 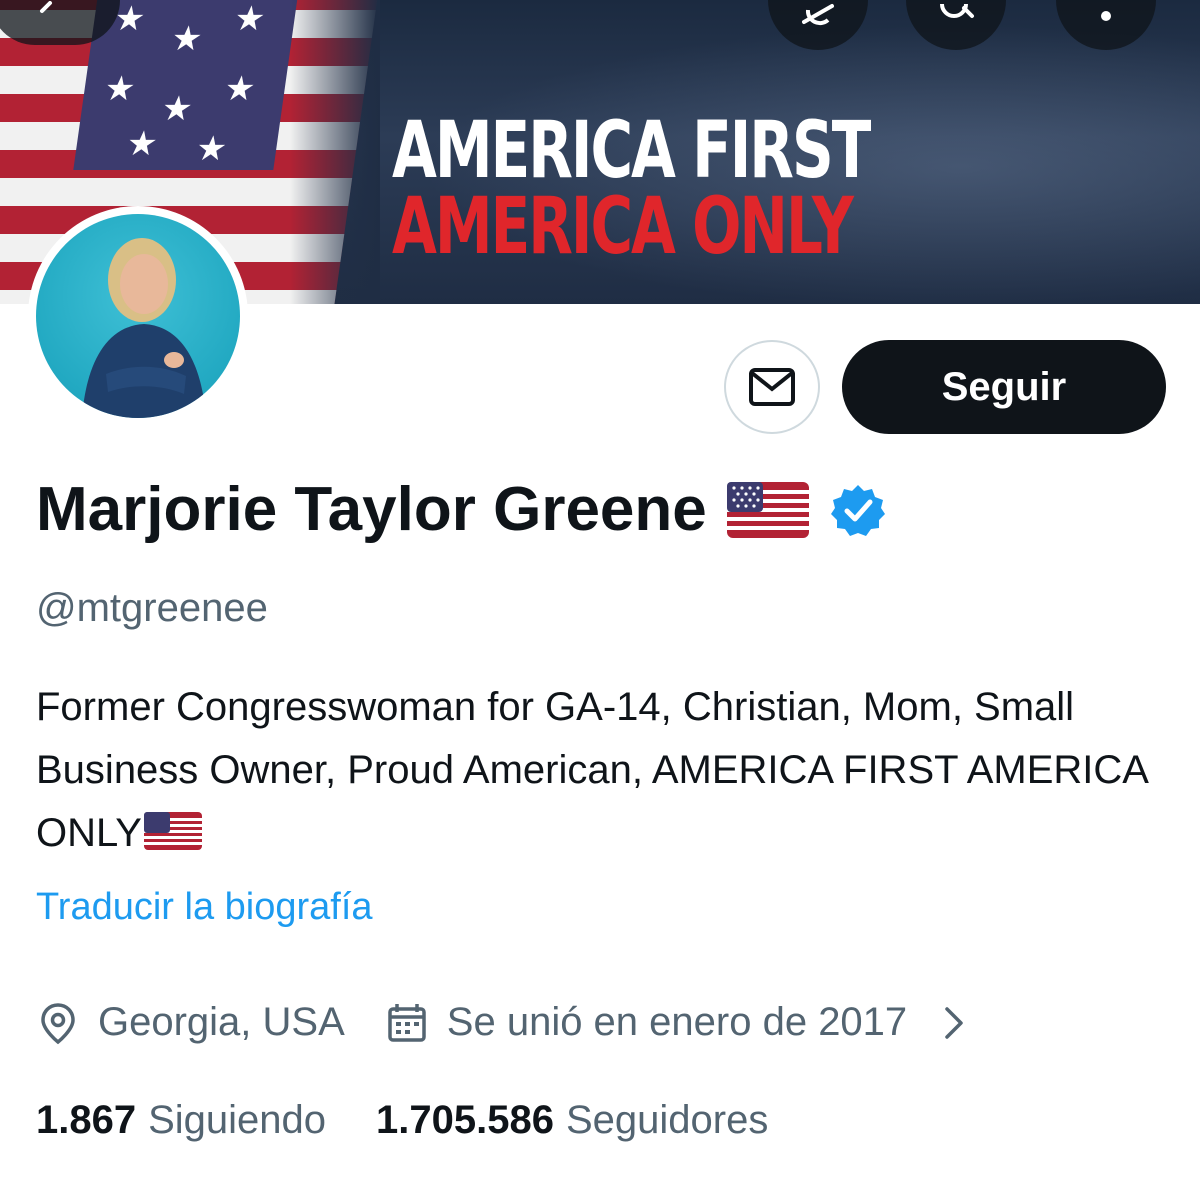 I want to click on more-vertical-icon, so click(x=1106, y=16).